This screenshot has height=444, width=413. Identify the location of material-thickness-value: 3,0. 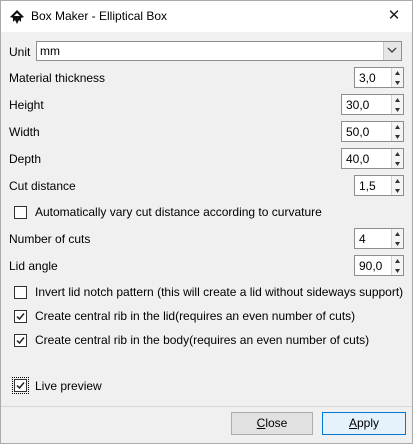
(367, 78).